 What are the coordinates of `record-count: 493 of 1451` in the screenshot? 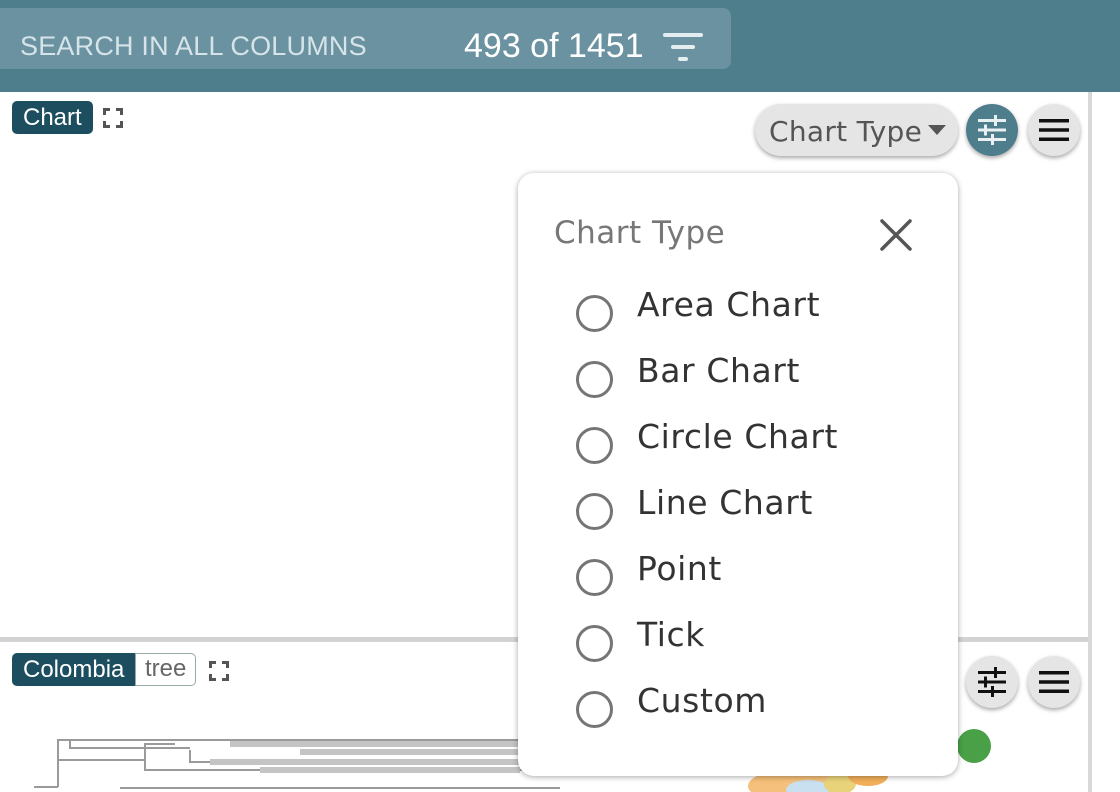 It's located at (554, 46).